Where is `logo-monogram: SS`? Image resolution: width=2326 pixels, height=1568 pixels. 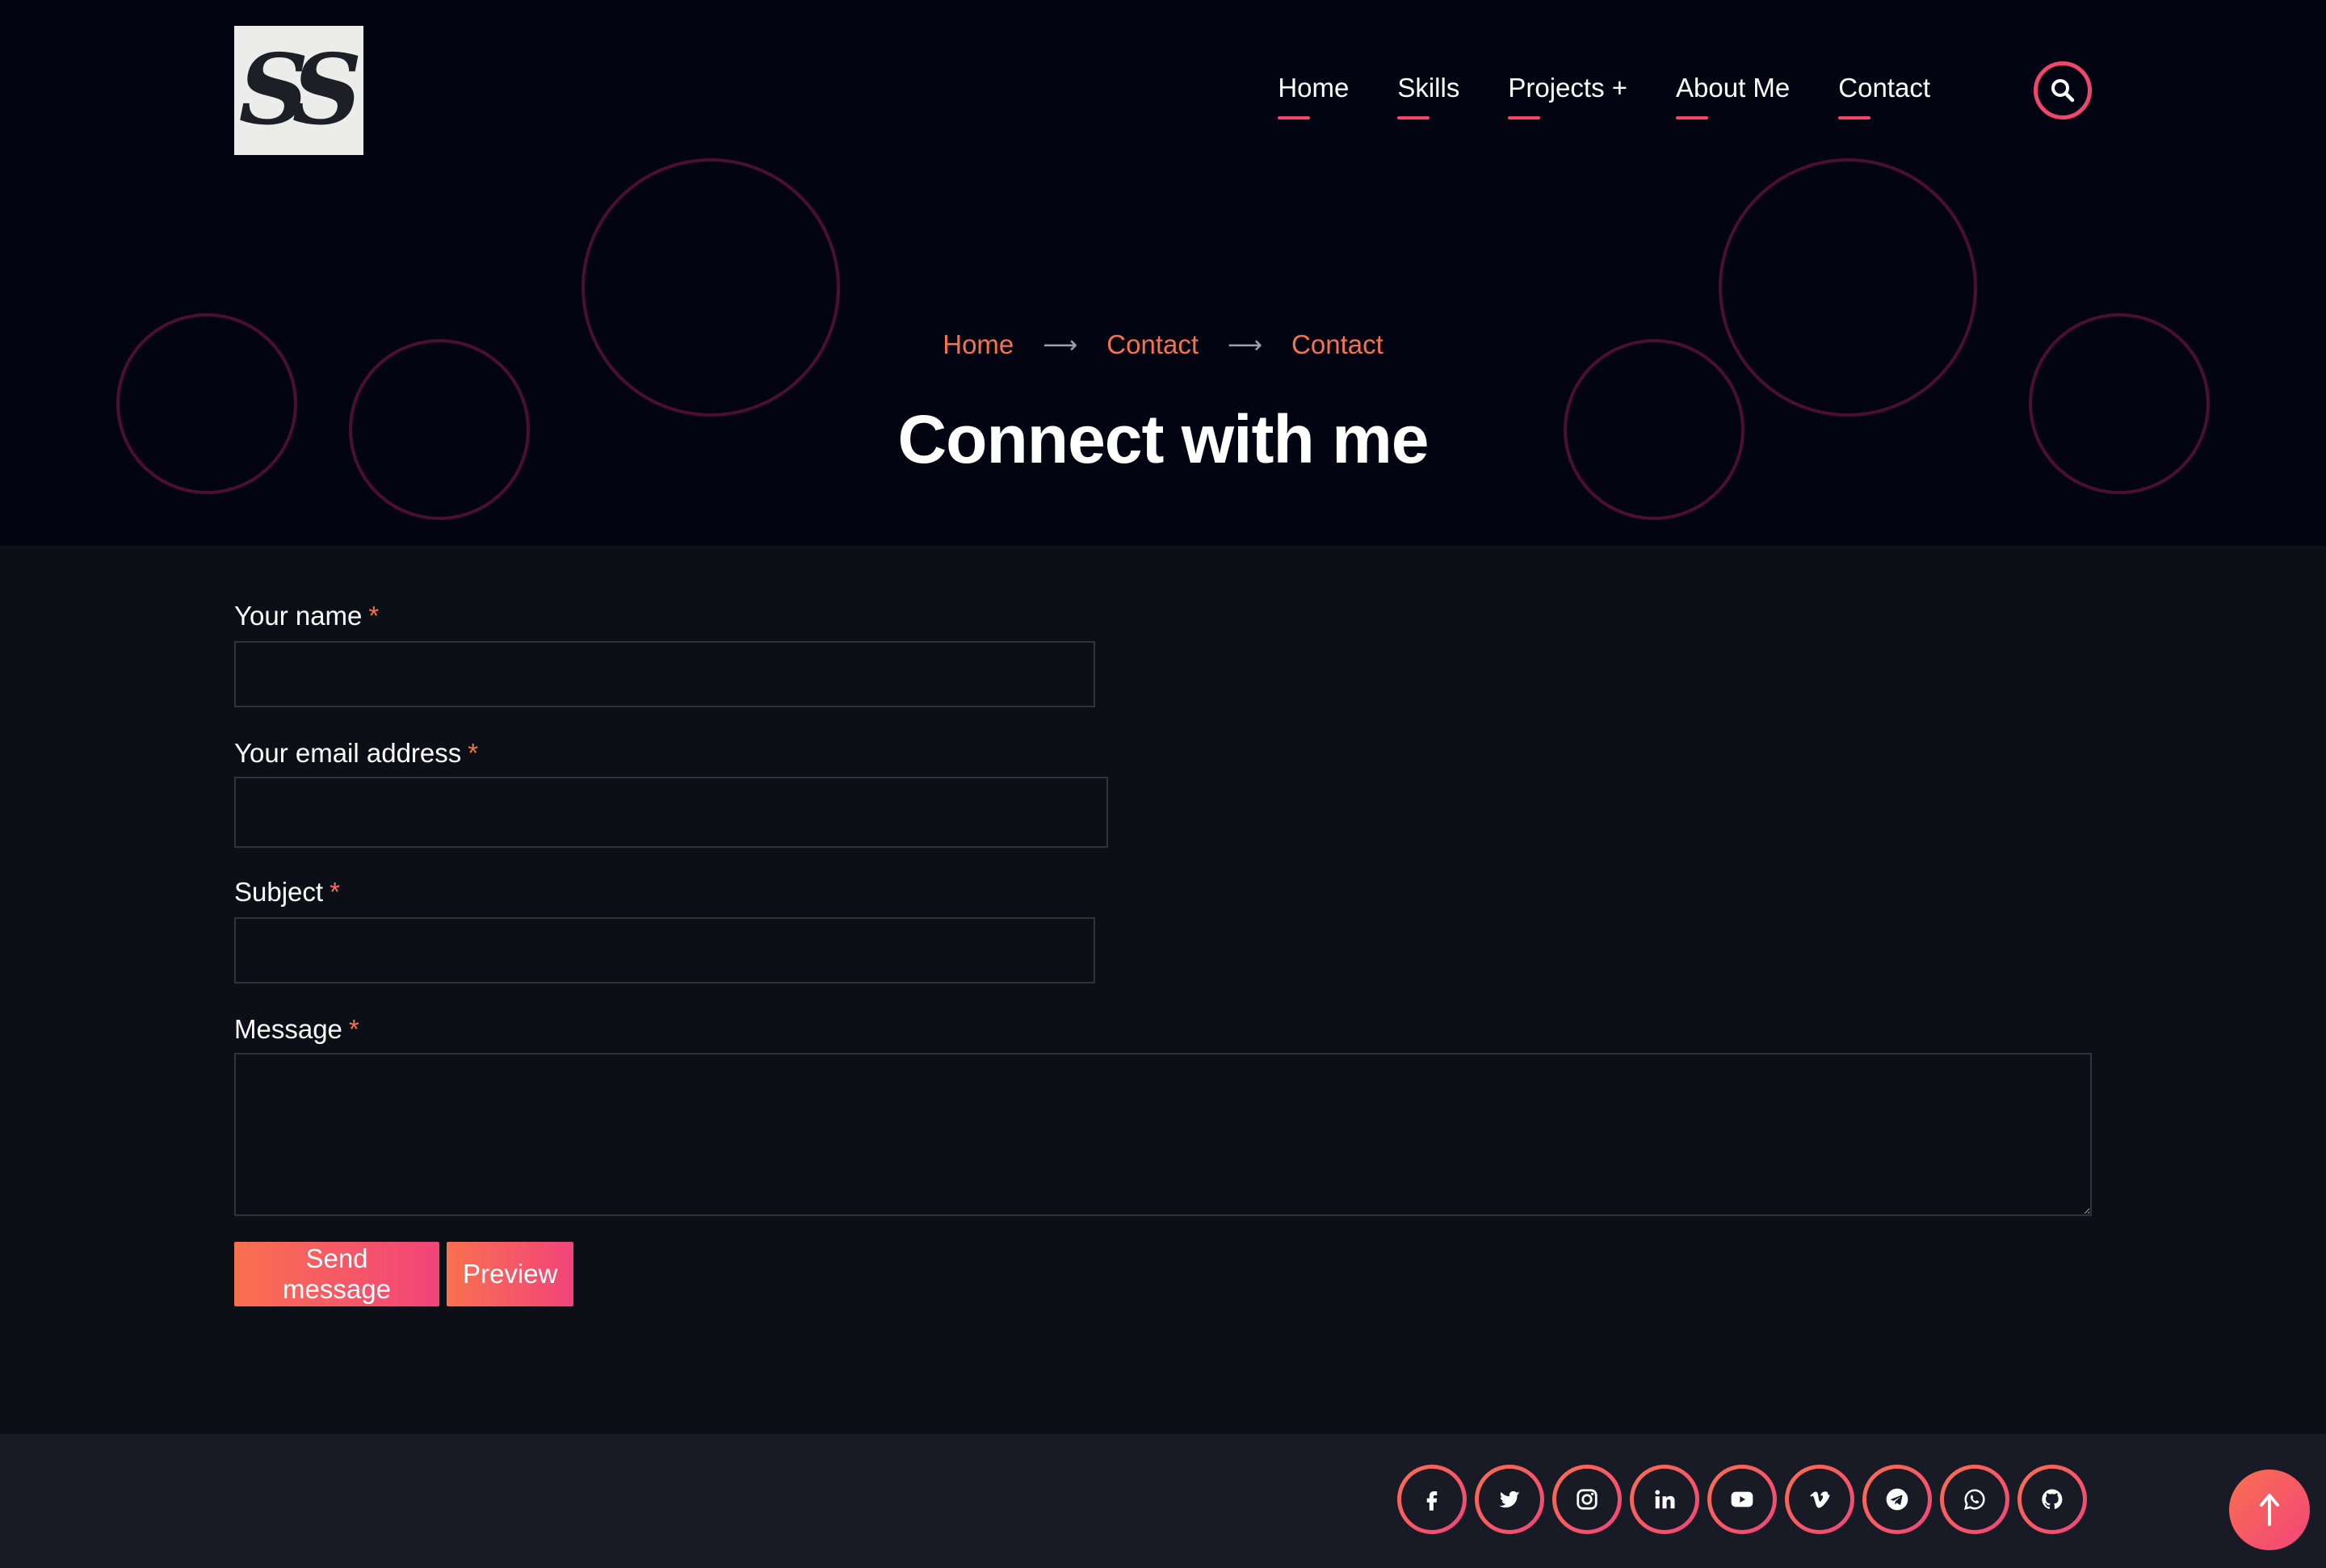
logo-monogram: SS is located at coordinates (300, 90).